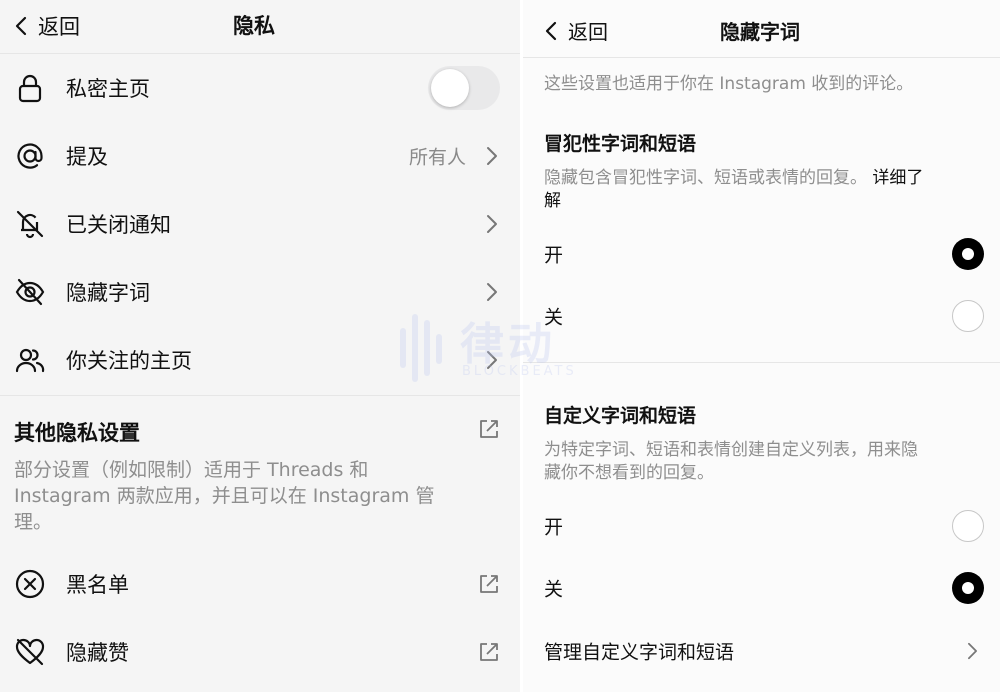 The height and width of the screenshot is (692, 1000). I want to click on mentions-row: 提及 所有人, so click(260, 156).